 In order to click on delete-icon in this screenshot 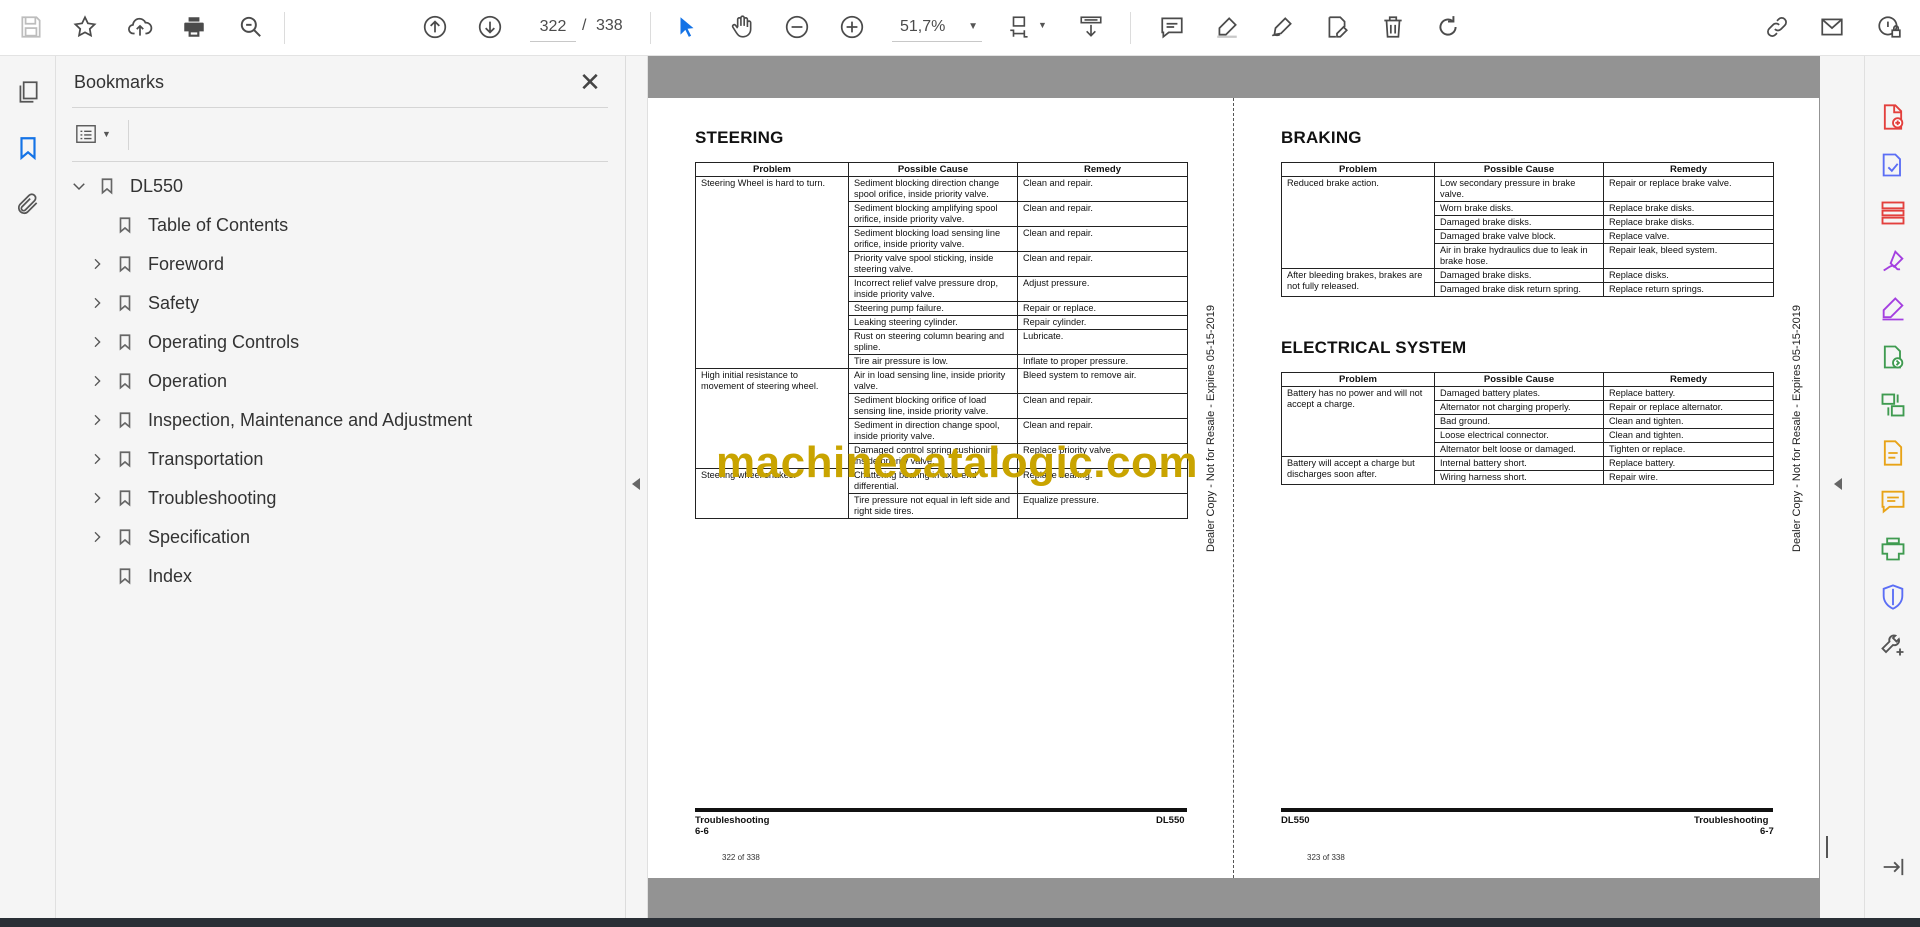, I will do `click(1393, 27)`.